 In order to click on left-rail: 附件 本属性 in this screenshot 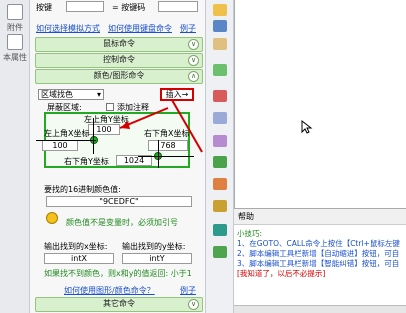, I will do `click(15, 156)`.